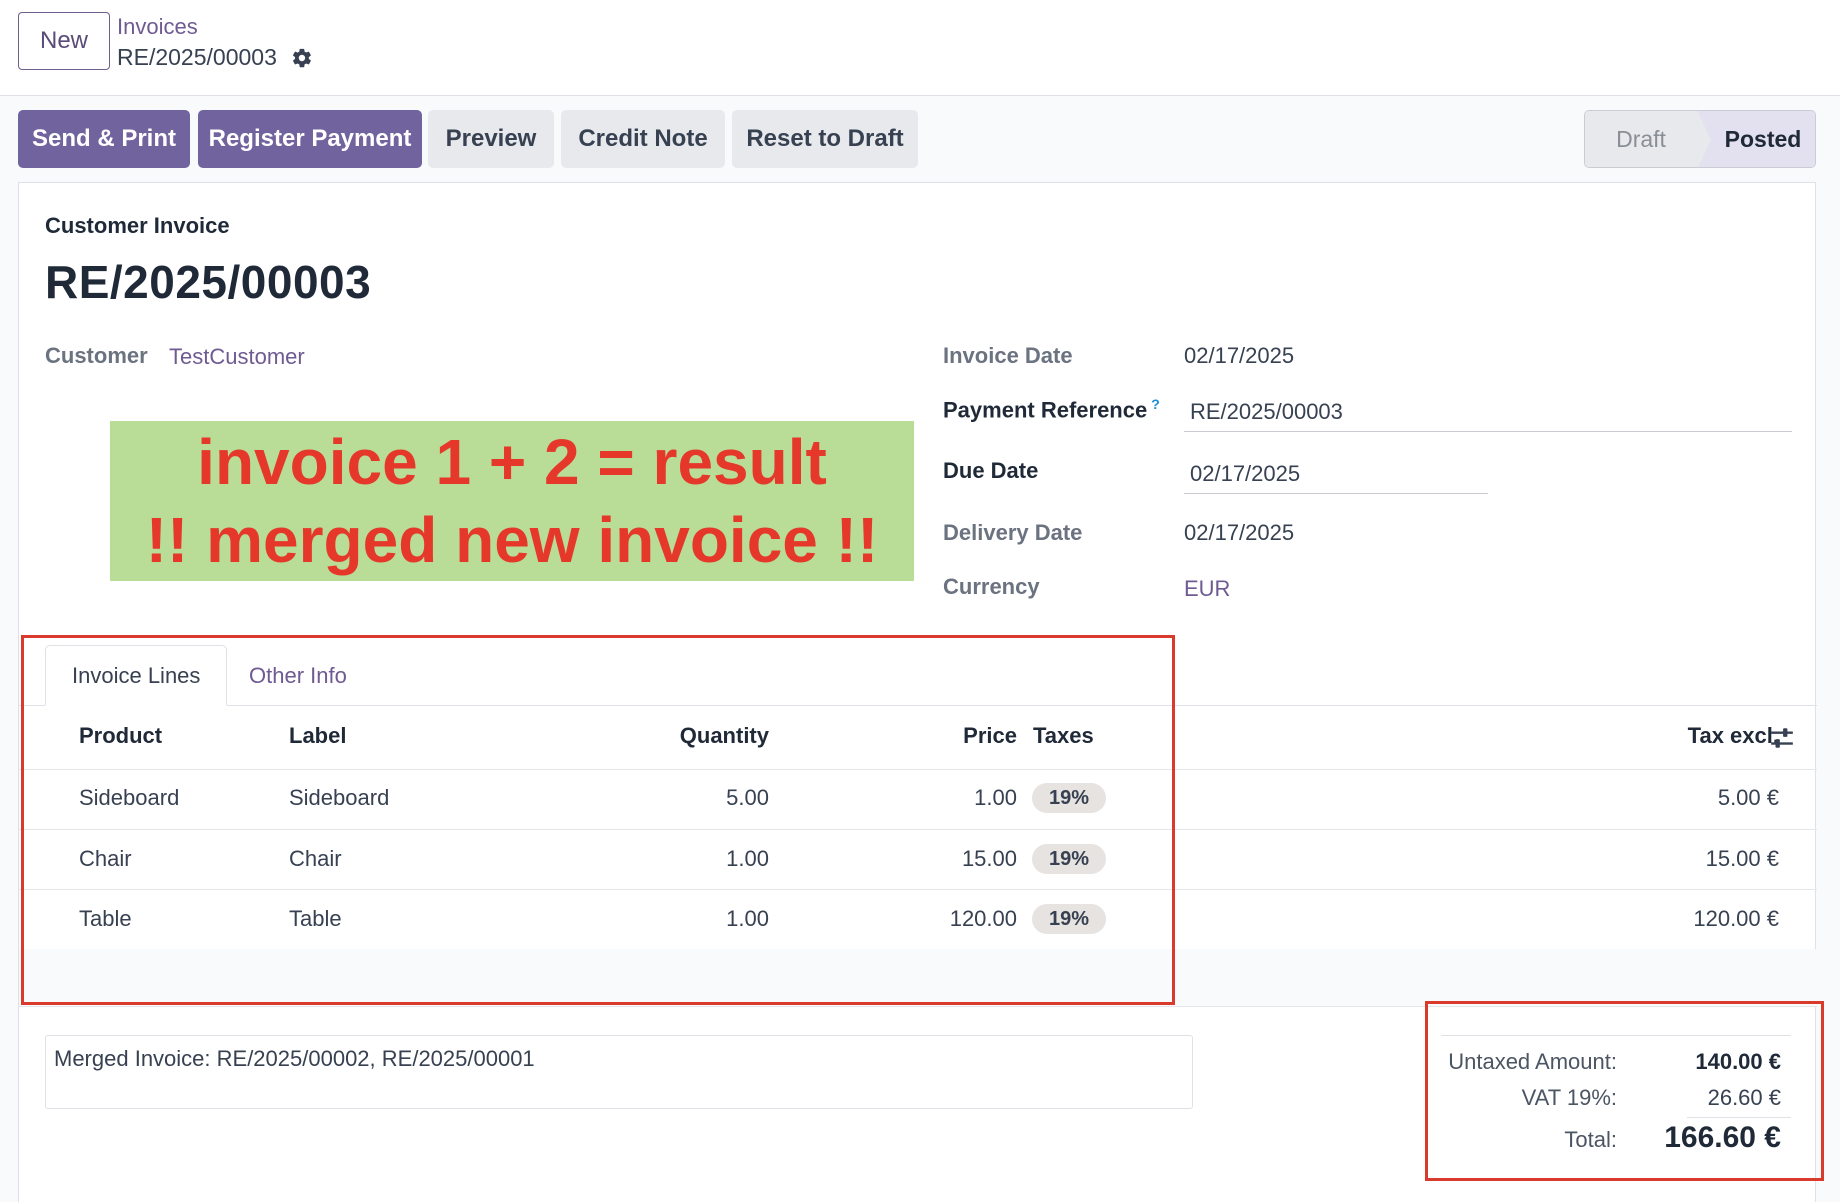 The image size is (1840, 1202). I want to click on preview-button: Preview, so click(491, 139).